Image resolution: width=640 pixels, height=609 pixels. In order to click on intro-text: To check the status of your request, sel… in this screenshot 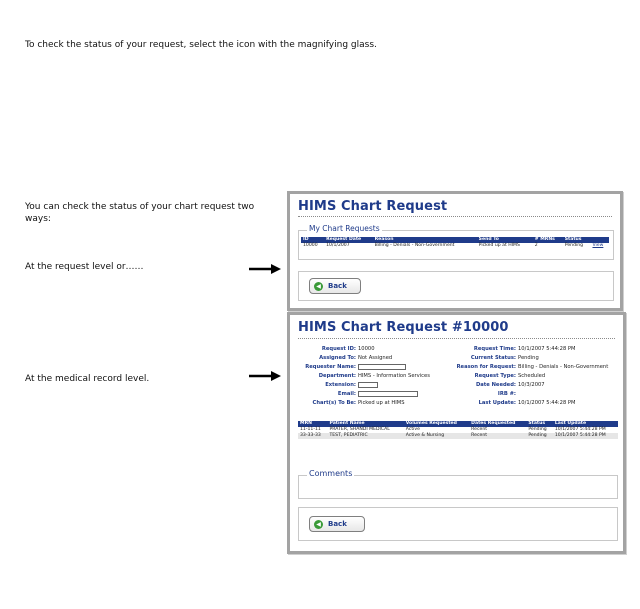, I will do `click(201, 45)`.